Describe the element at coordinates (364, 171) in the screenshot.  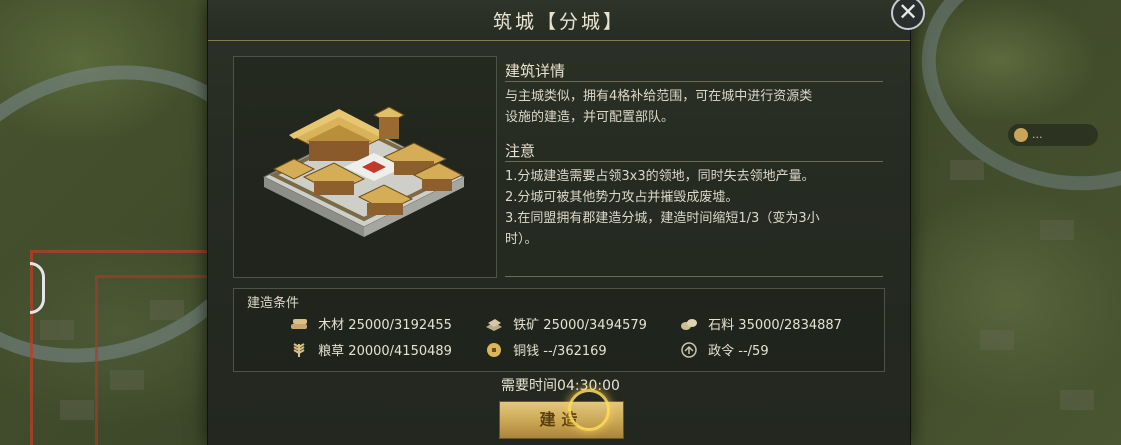
I see `city-building-image` at that location.